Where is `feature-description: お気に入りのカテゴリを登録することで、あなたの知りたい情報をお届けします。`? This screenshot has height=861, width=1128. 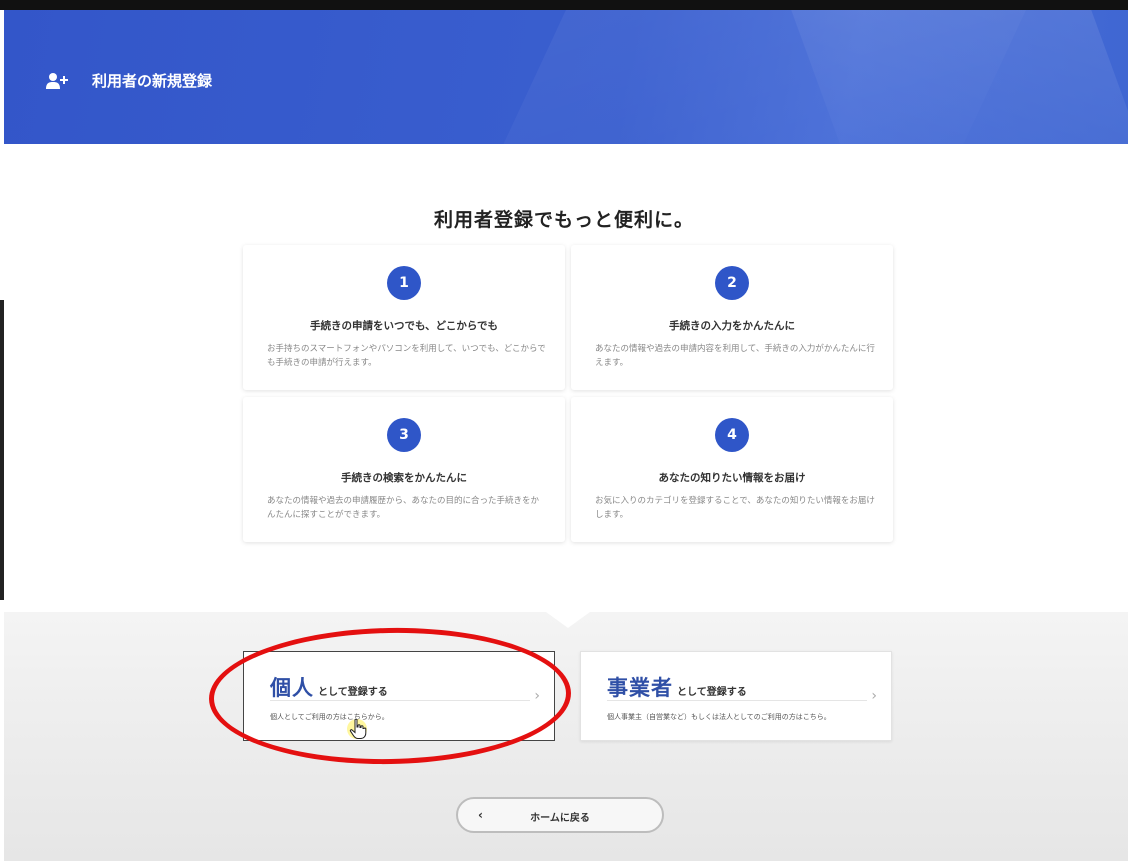 feature-description: お気に入りのカテゴリを登録することで、あなたの知りたい情報をお届けします。 is located at coordinates (735, 508).